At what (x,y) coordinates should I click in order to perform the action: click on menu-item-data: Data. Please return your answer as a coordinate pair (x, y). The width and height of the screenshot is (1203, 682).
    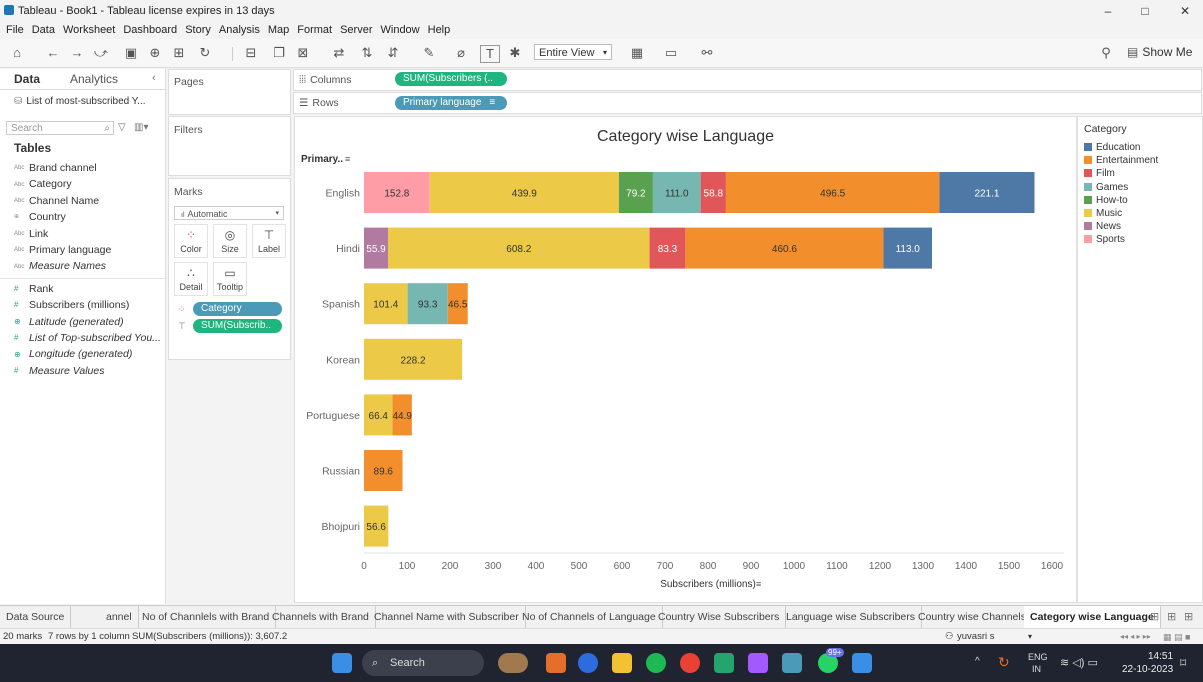
    Looking at the image, I should click on (43, 30).